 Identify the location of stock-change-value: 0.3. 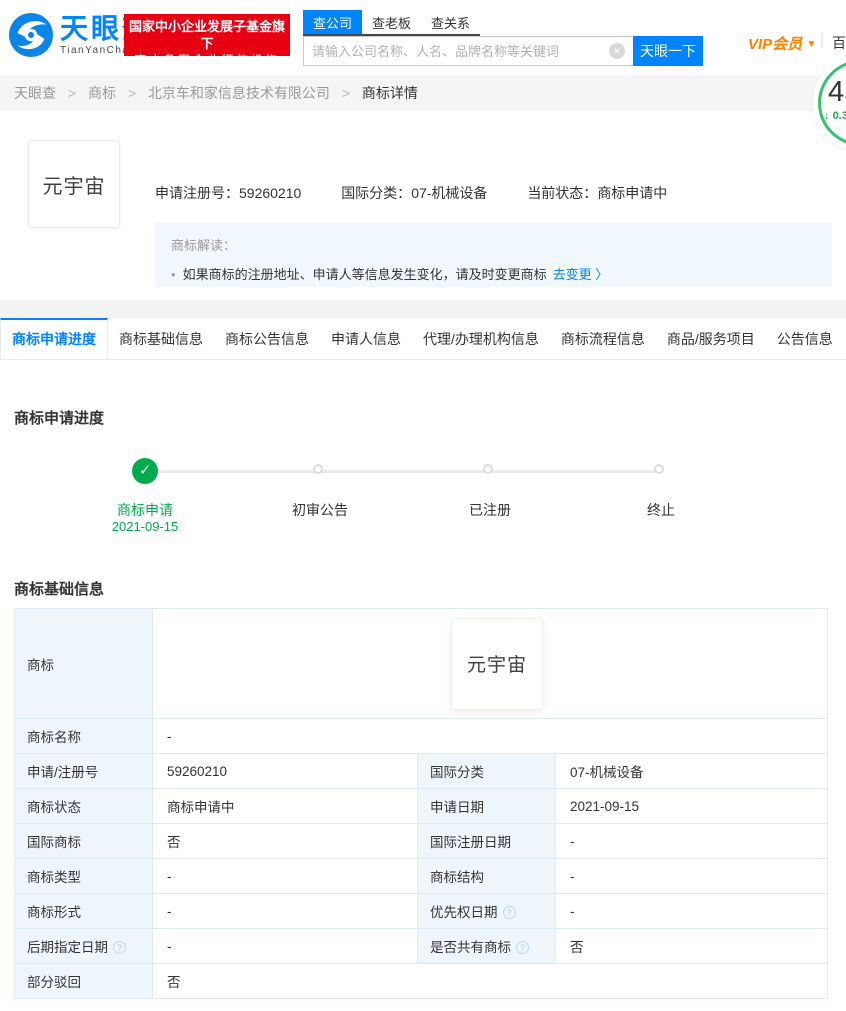
(839, 116).